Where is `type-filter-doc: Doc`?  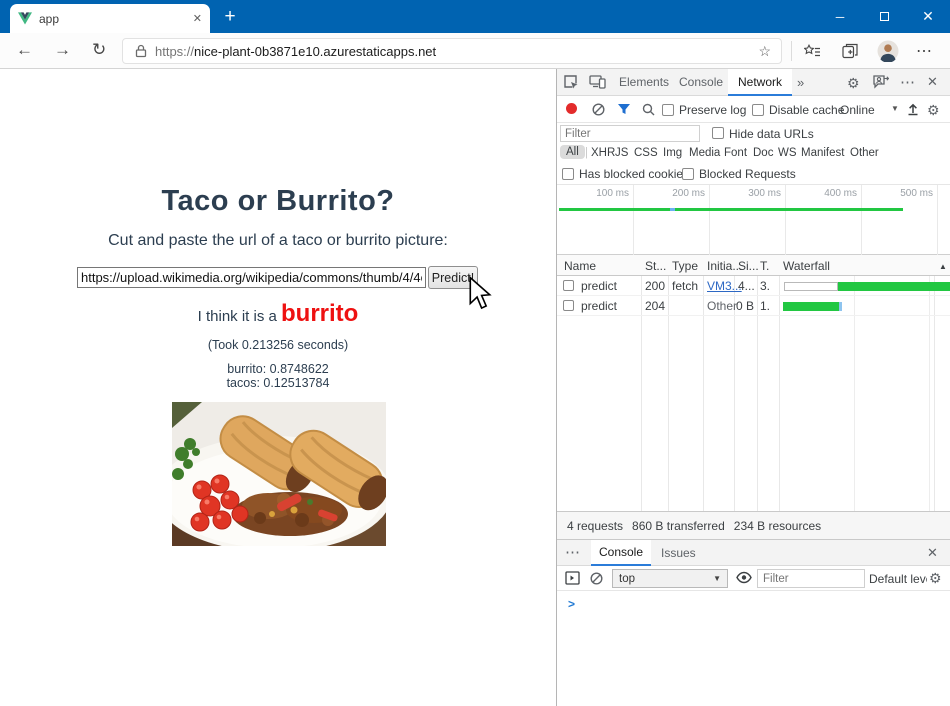 type-filter-doc: Doc is located at coordinates (763, 153).